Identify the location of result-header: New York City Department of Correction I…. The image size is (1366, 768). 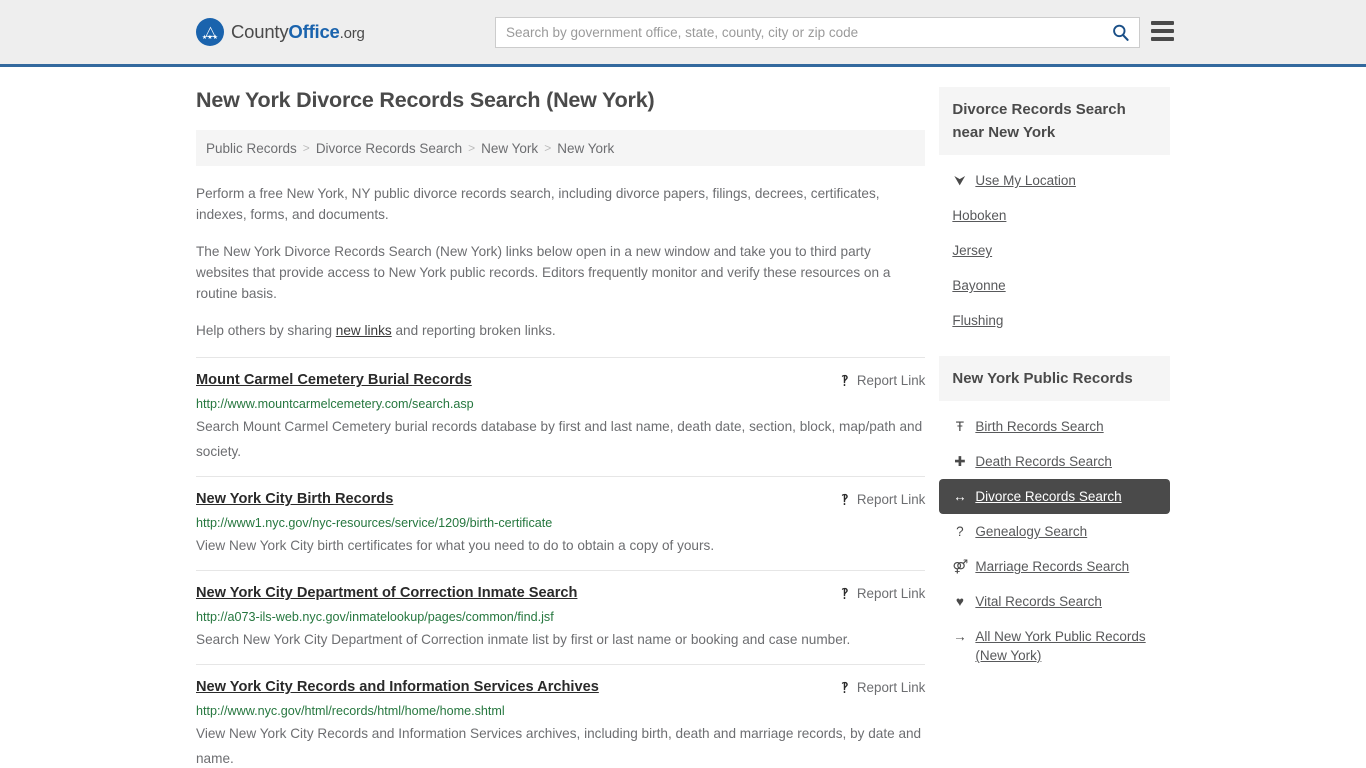
(560, 593).